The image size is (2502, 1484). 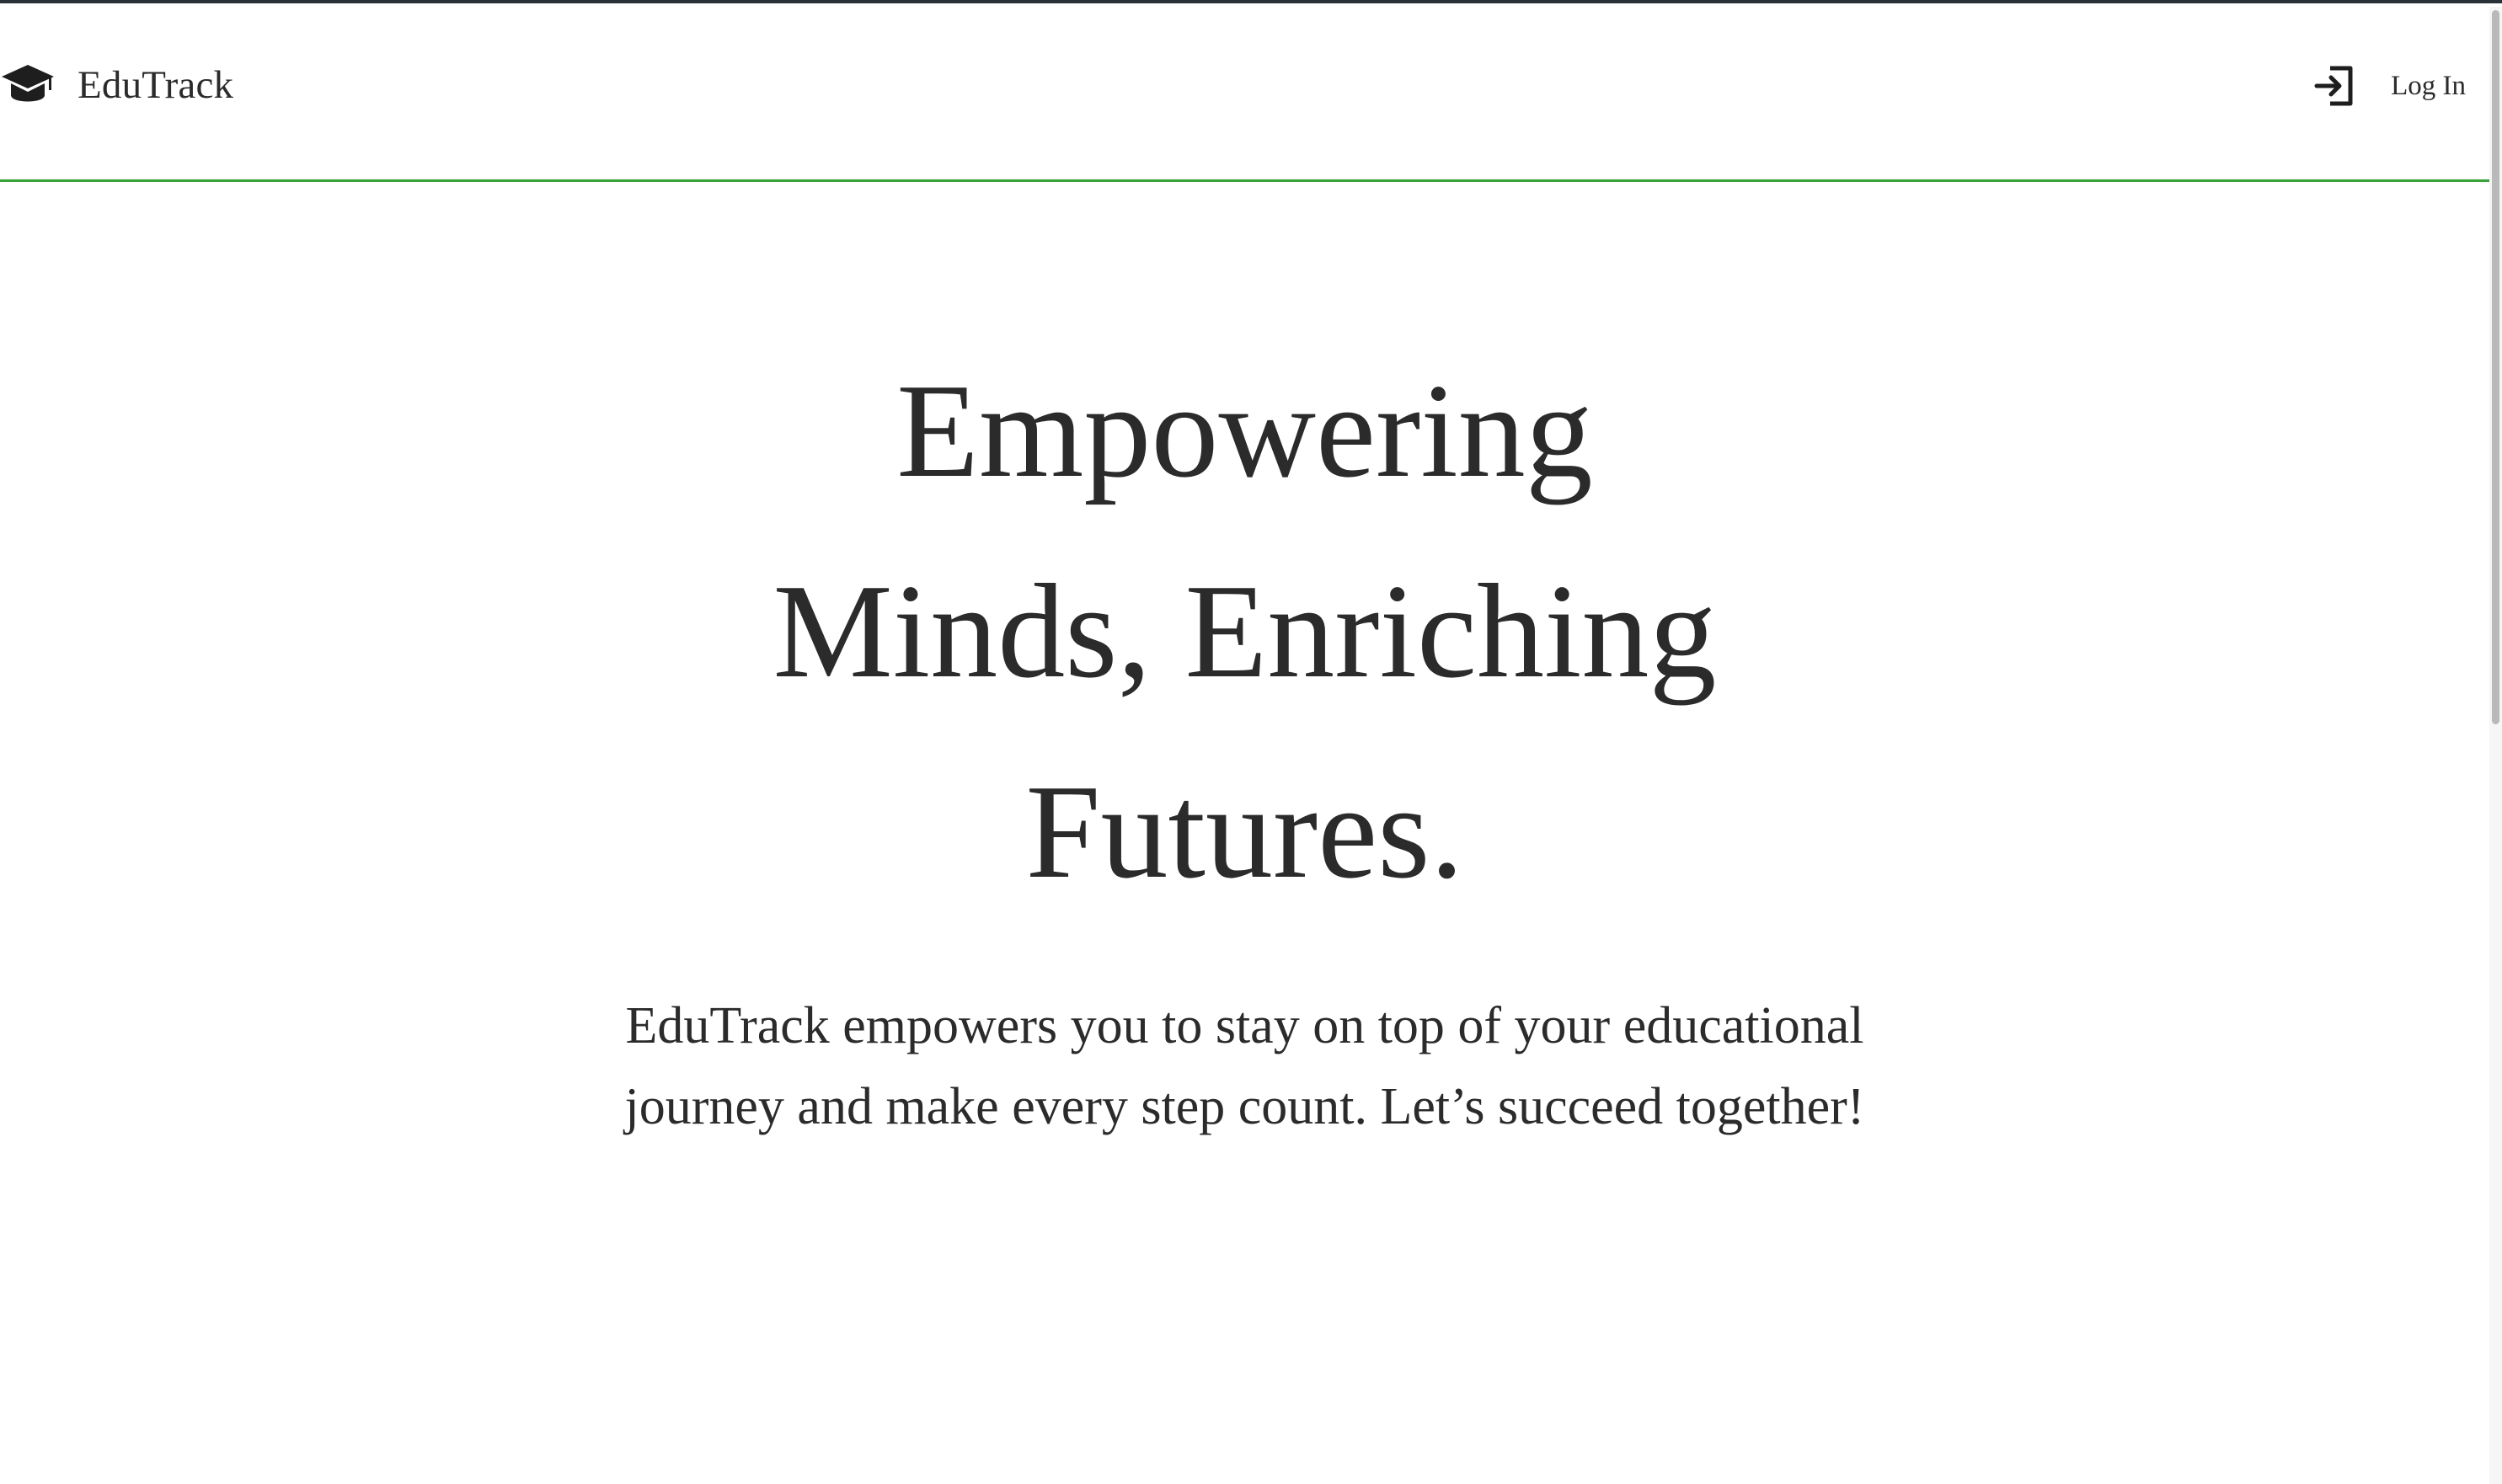 What do you see at coordinates (2495, 367) in the screenshot?
I see `scrollbar-thumb` at bounding box center [2495, 367].